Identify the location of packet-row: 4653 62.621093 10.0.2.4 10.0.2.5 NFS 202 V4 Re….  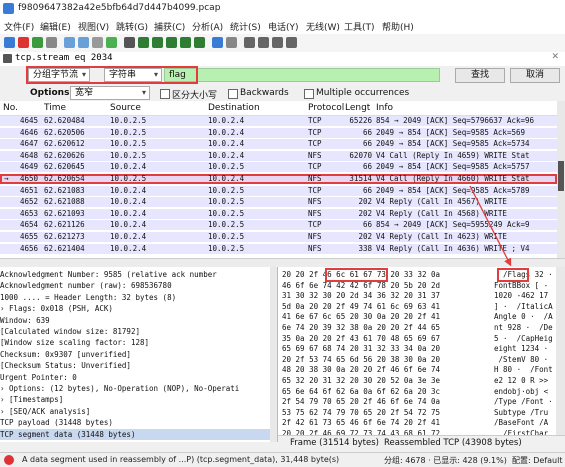
(278, 213).